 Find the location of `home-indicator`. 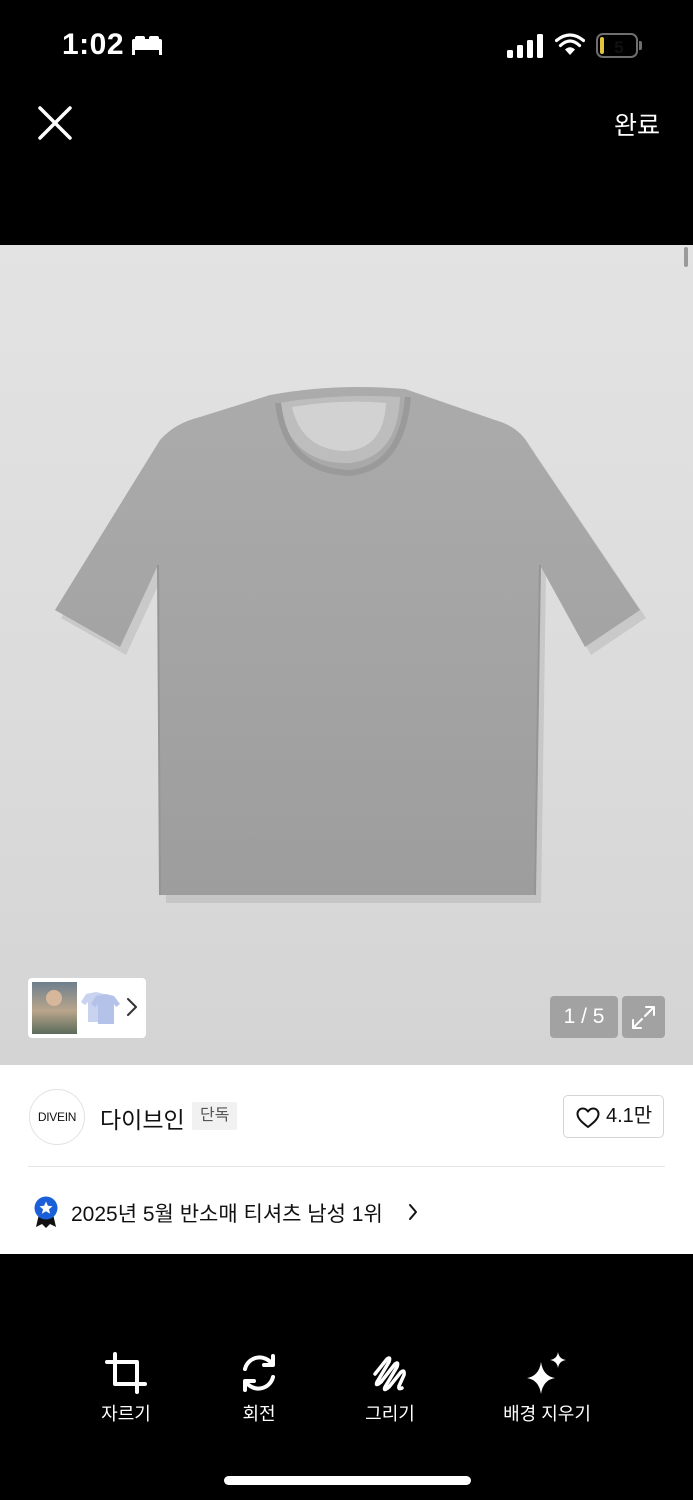

home-indicator is located at coordinates (347, 1480).